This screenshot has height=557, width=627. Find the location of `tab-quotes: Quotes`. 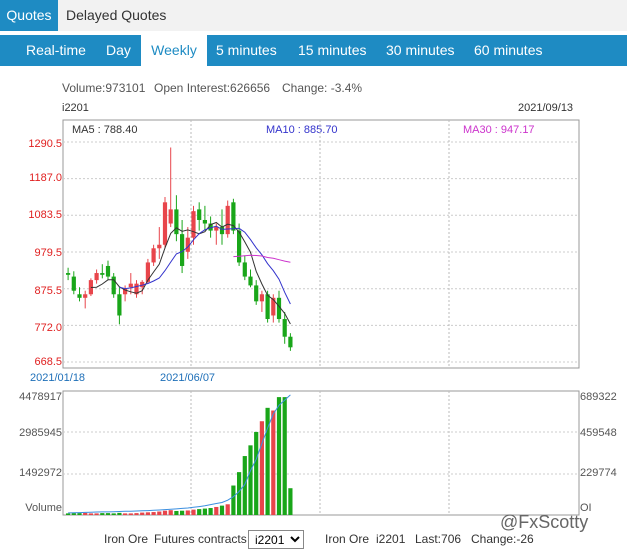

tab-quotes: Quotes is located at coordinates (29, 15).